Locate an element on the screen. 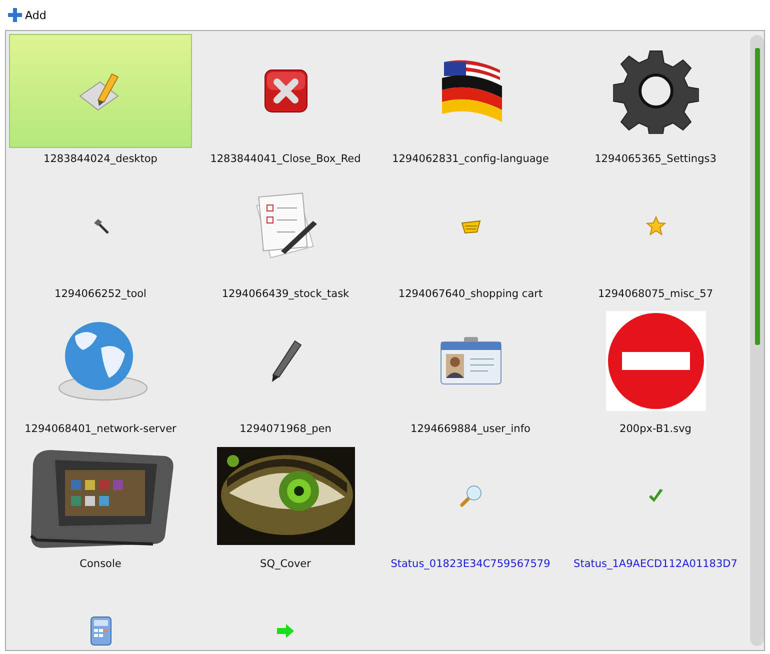 The width and height of the screenshot is (770, 654). star-icon is located at coordinates (656, 226).